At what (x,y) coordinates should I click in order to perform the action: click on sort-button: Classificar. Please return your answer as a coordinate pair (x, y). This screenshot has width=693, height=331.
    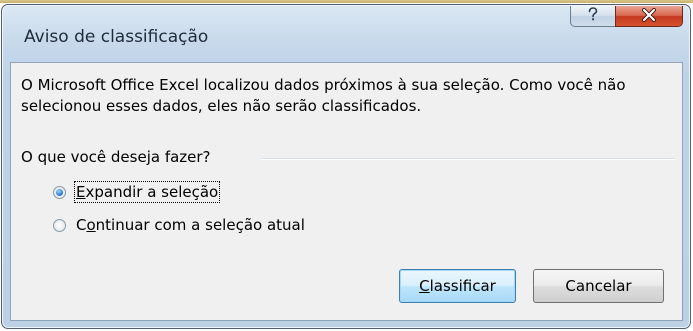
    Looking at the image, I should click on (457, 286).